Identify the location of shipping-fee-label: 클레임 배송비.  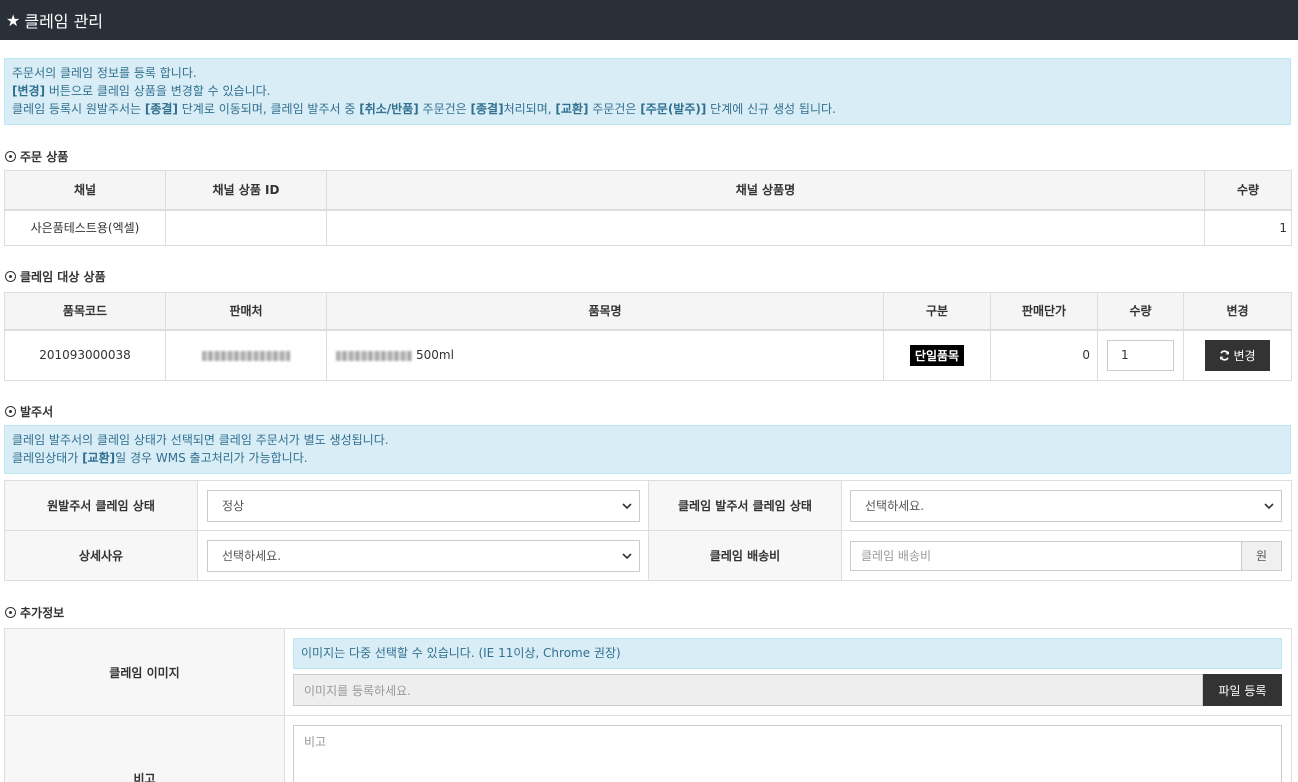
(745, 555).